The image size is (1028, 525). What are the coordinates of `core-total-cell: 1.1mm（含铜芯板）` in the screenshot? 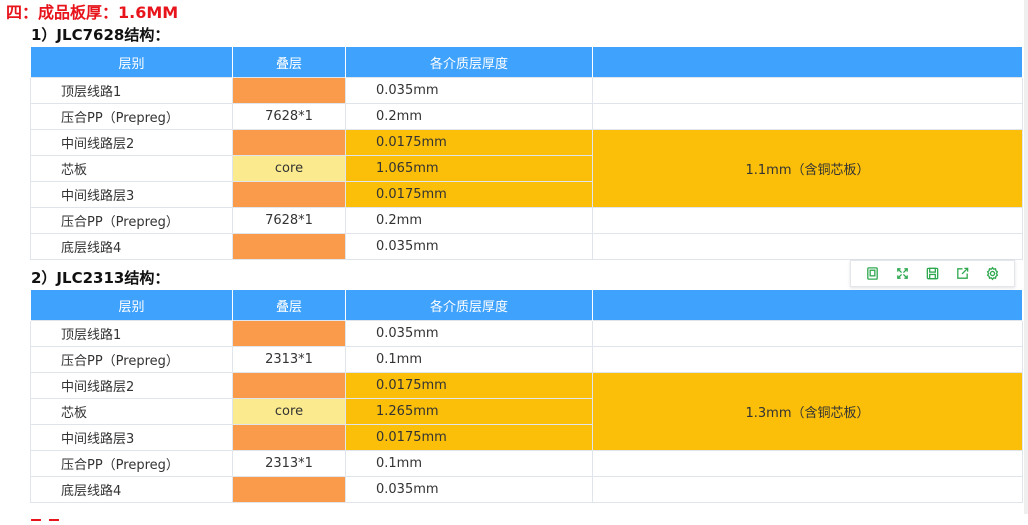 It's located at (807, 168).